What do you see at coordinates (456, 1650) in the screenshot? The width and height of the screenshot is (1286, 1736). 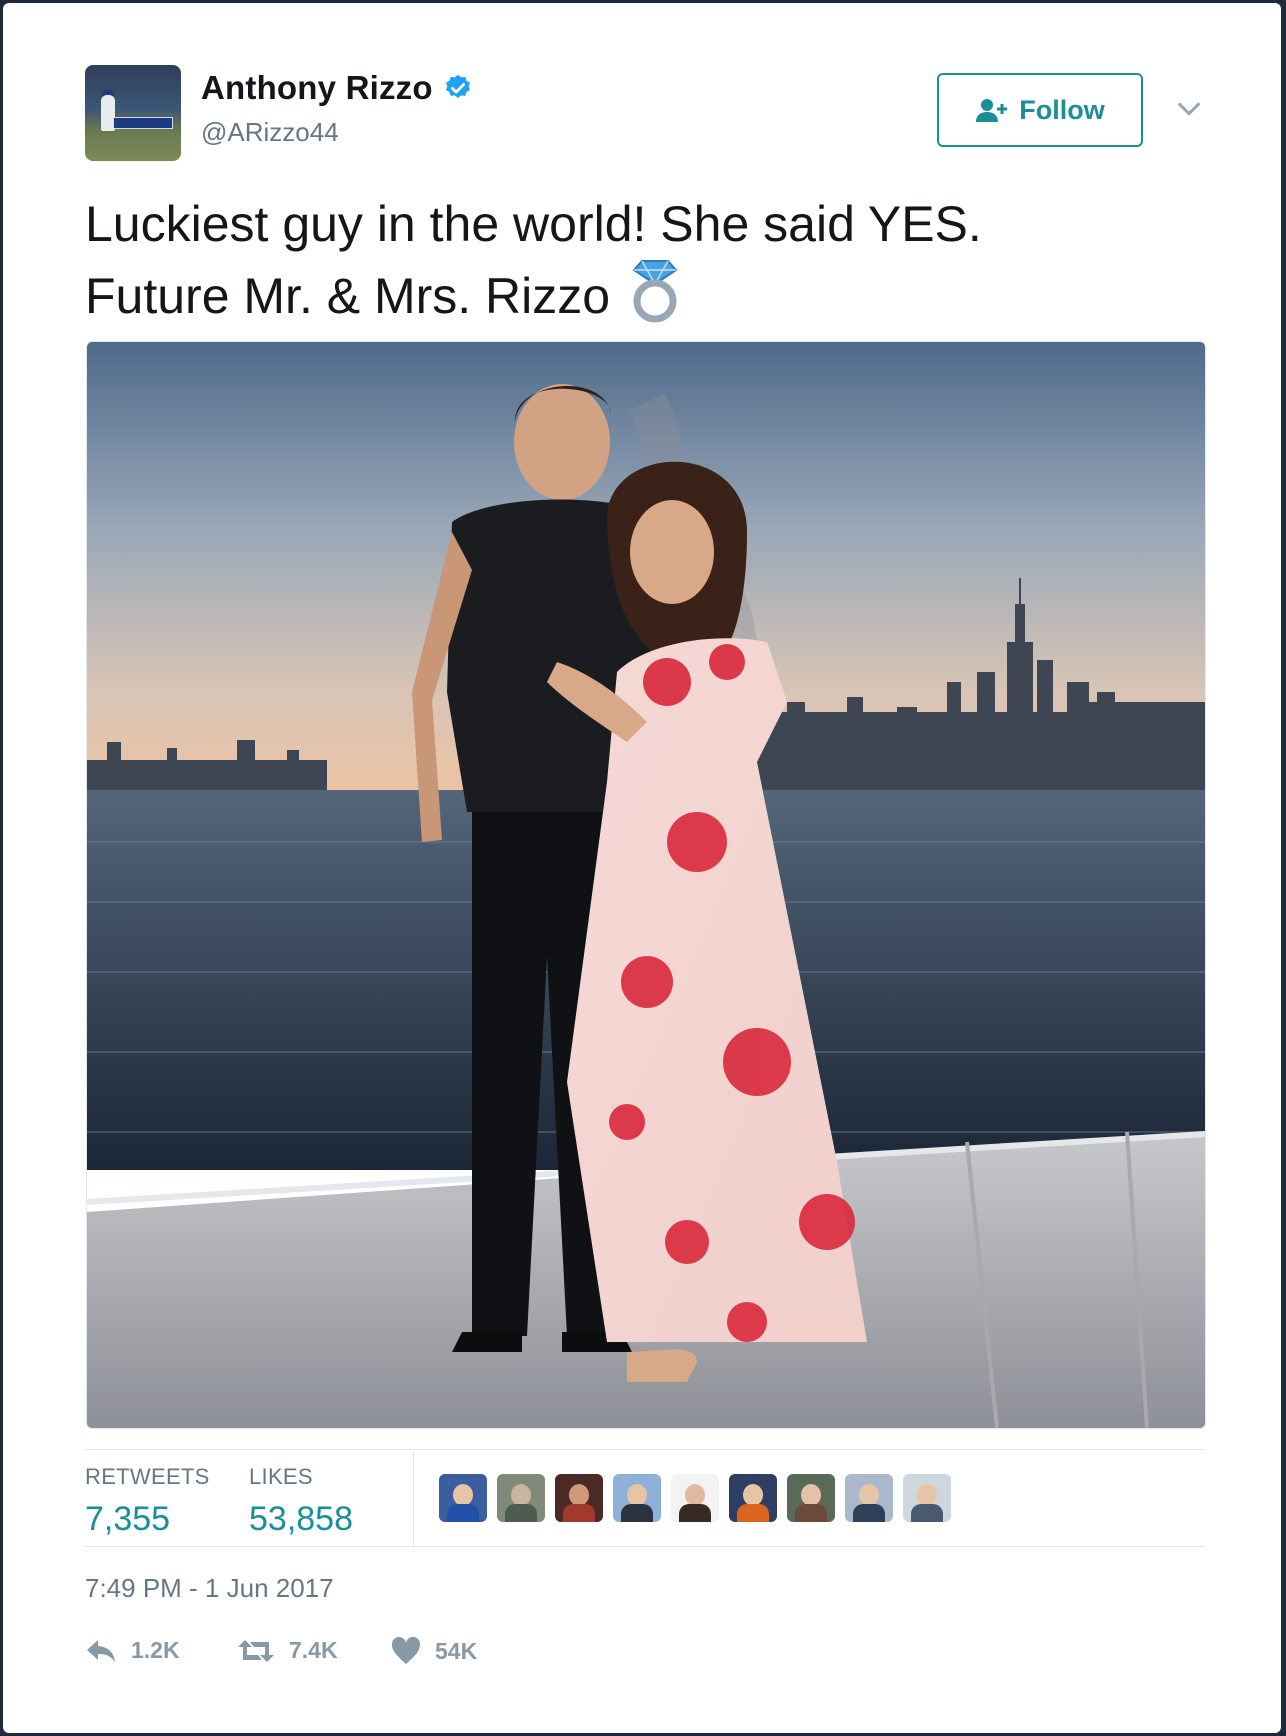 I see `like-count: 54K` at bounding box center [456, 1650].